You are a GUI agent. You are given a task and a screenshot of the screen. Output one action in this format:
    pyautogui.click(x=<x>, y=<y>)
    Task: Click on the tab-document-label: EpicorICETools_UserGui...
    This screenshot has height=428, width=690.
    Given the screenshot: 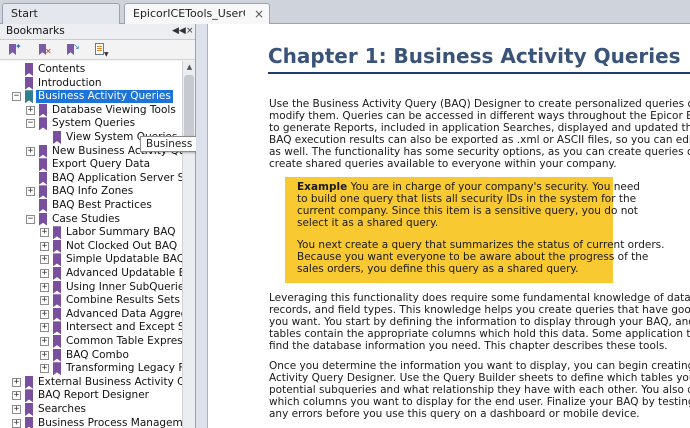 What is the action you would take?
    pyautogui.click(x=189, y=13)
    